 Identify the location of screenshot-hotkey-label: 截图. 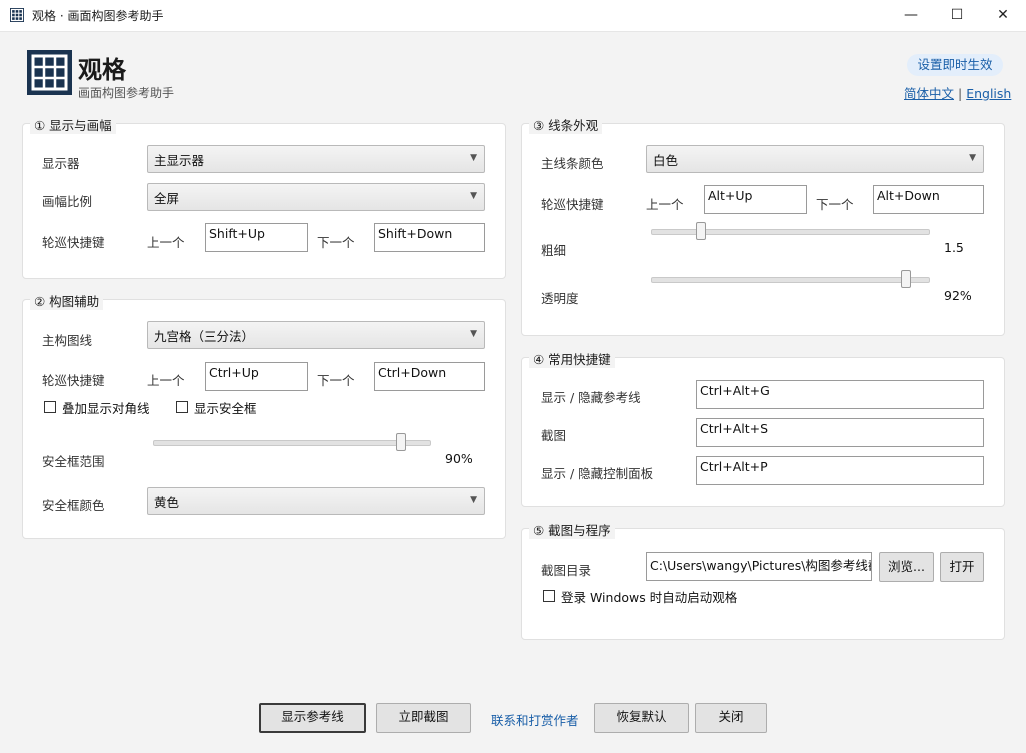
(554, 435).